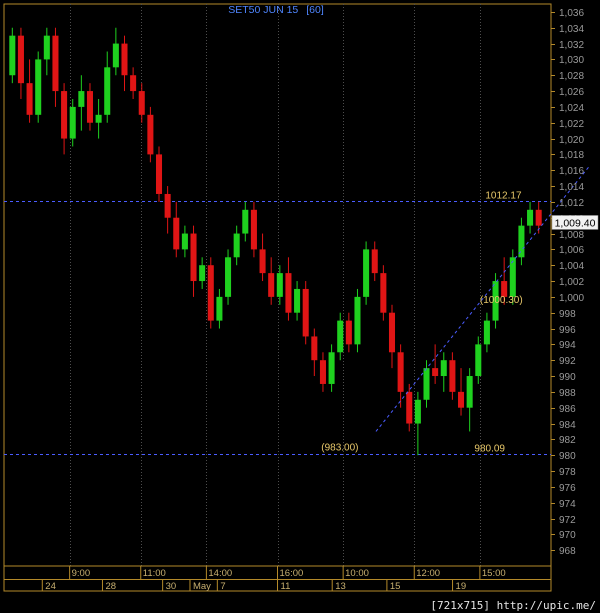 The height and width of the screenshot is (613, 600). I want to click on y-tick-label: 1,028, so click(571, 76).